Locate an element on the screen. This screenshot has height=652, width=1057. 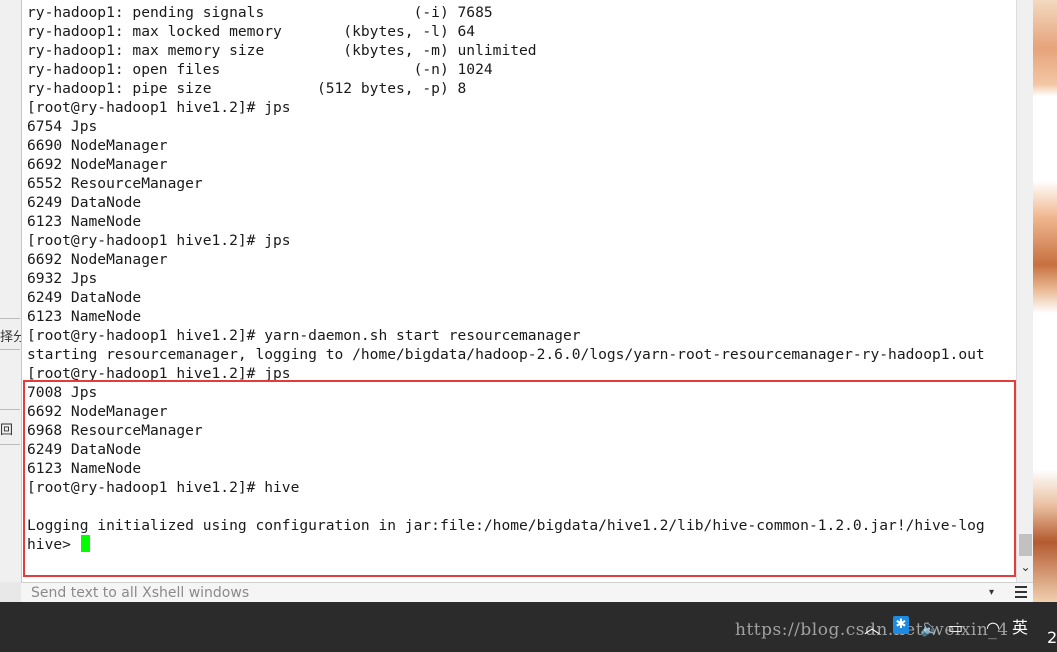
terminal-line: 6932 Jps is located at coordinates (62, 278).